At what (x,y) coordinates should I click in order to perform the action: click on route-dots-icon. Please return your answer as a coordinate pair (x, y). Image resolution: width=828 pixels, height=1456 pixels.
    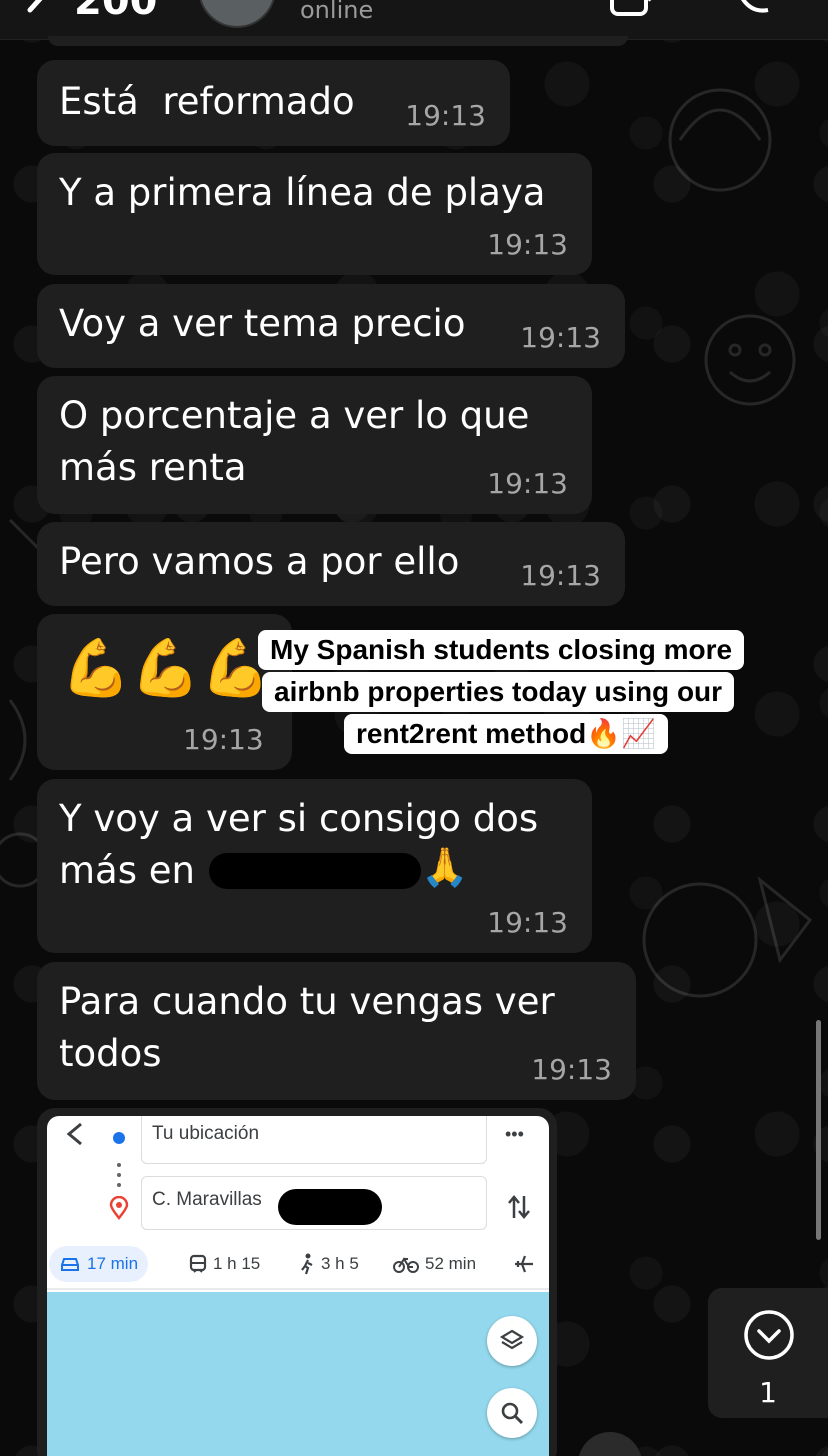
    Looking at the image, I should click on (119, 1175).